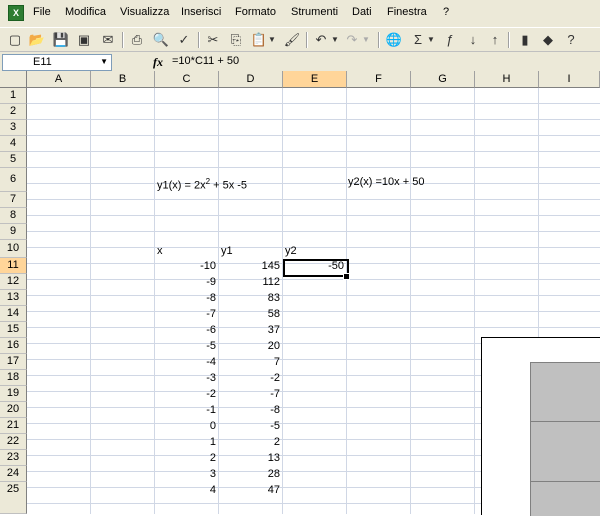  I want to click on y1-value-cell: 20, so click(249, 346).